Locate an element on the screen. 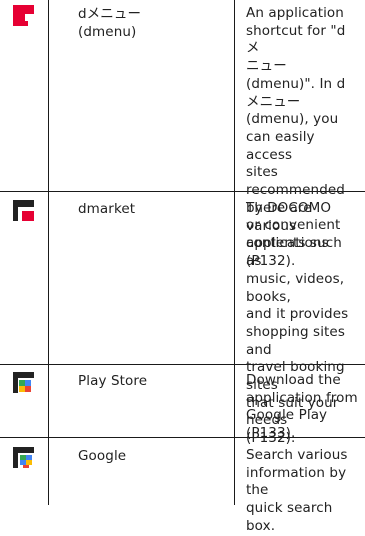 The height and width of the screenshot is (536, 365). row-name-play-store: Play Store is located at coordinates (113, 381).